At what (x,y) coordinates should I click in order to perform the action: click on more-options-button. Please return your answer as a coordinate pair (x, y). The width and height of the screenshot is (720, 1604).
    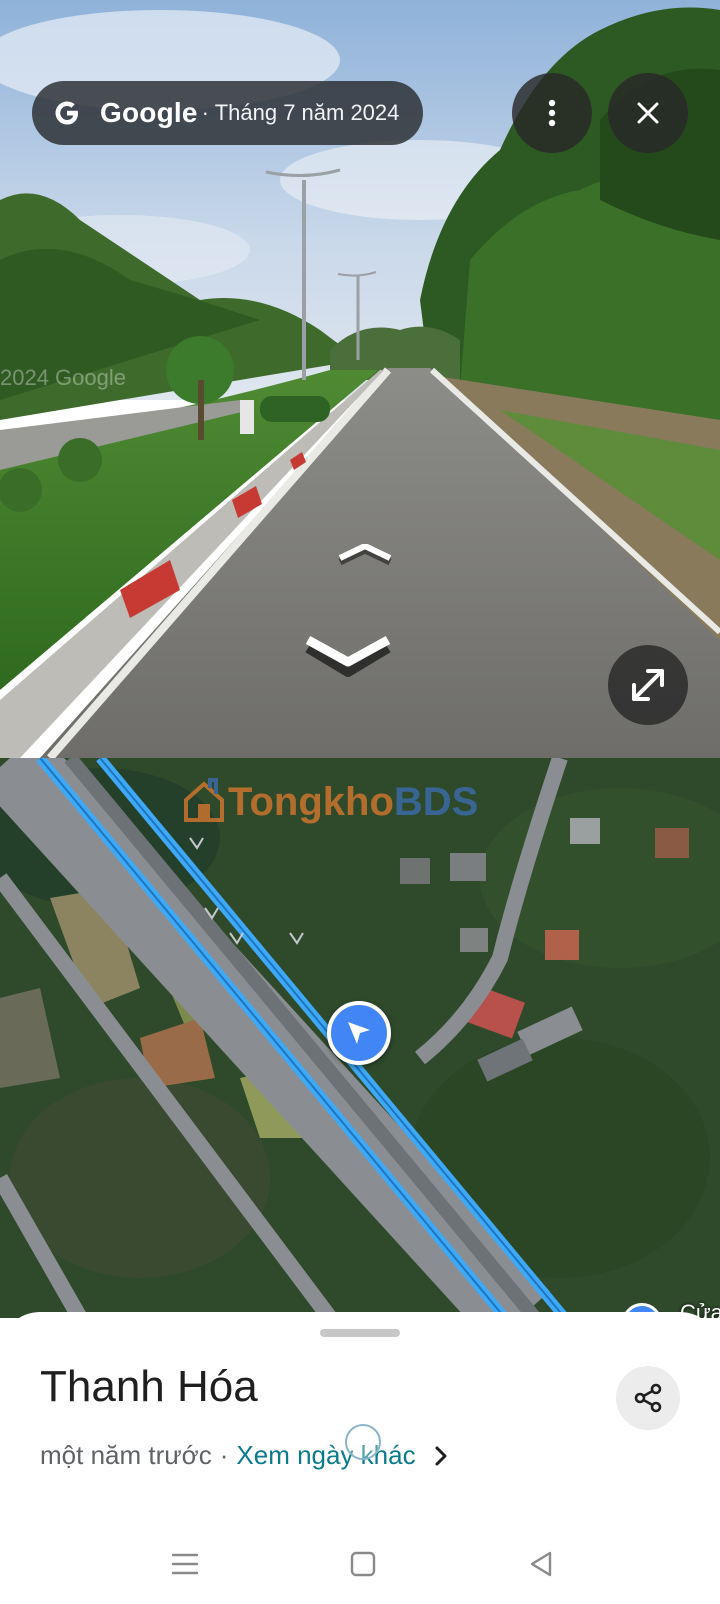
    Looking at the image, I should click on (552, 113).